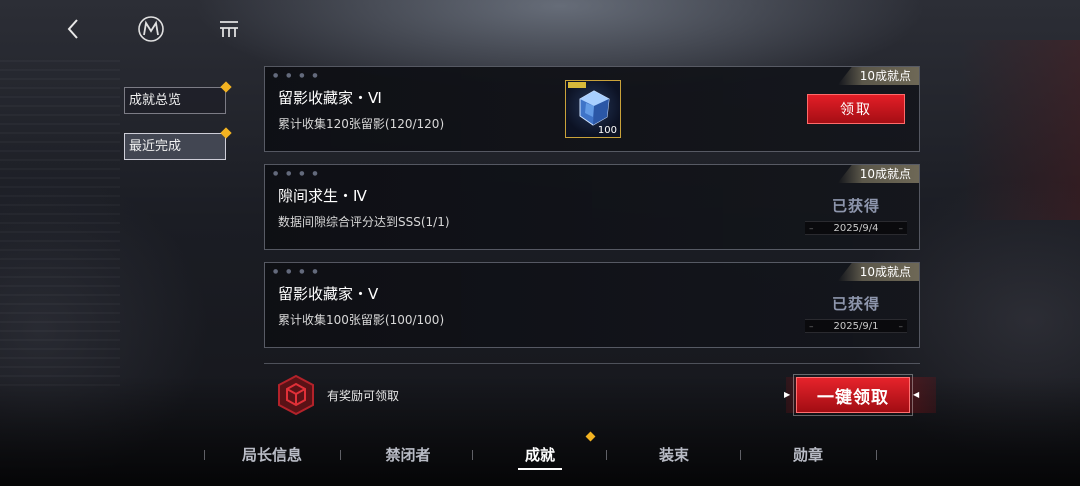  Describe the element at coordinates (876, 455) in the screenshot. I see `tab-separator` at that location.